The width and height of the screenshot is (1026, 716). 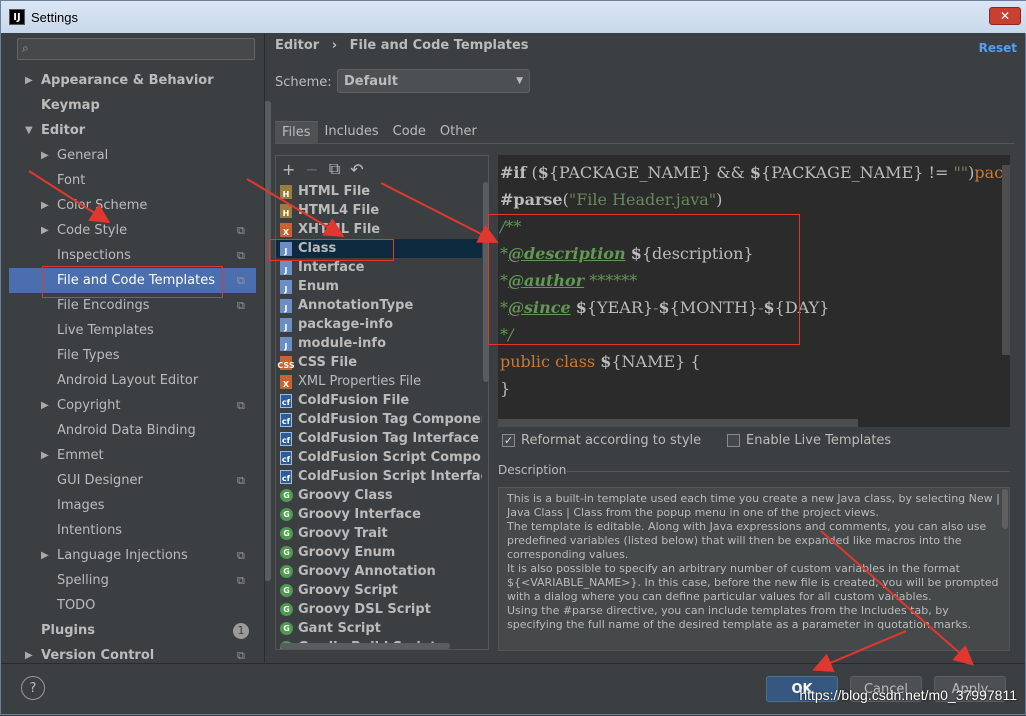 What do you see at coordinates (132, 530) in the screenshot?
I see `sidebar-item-intentions: Intentions` at bounding box center [132, 530].